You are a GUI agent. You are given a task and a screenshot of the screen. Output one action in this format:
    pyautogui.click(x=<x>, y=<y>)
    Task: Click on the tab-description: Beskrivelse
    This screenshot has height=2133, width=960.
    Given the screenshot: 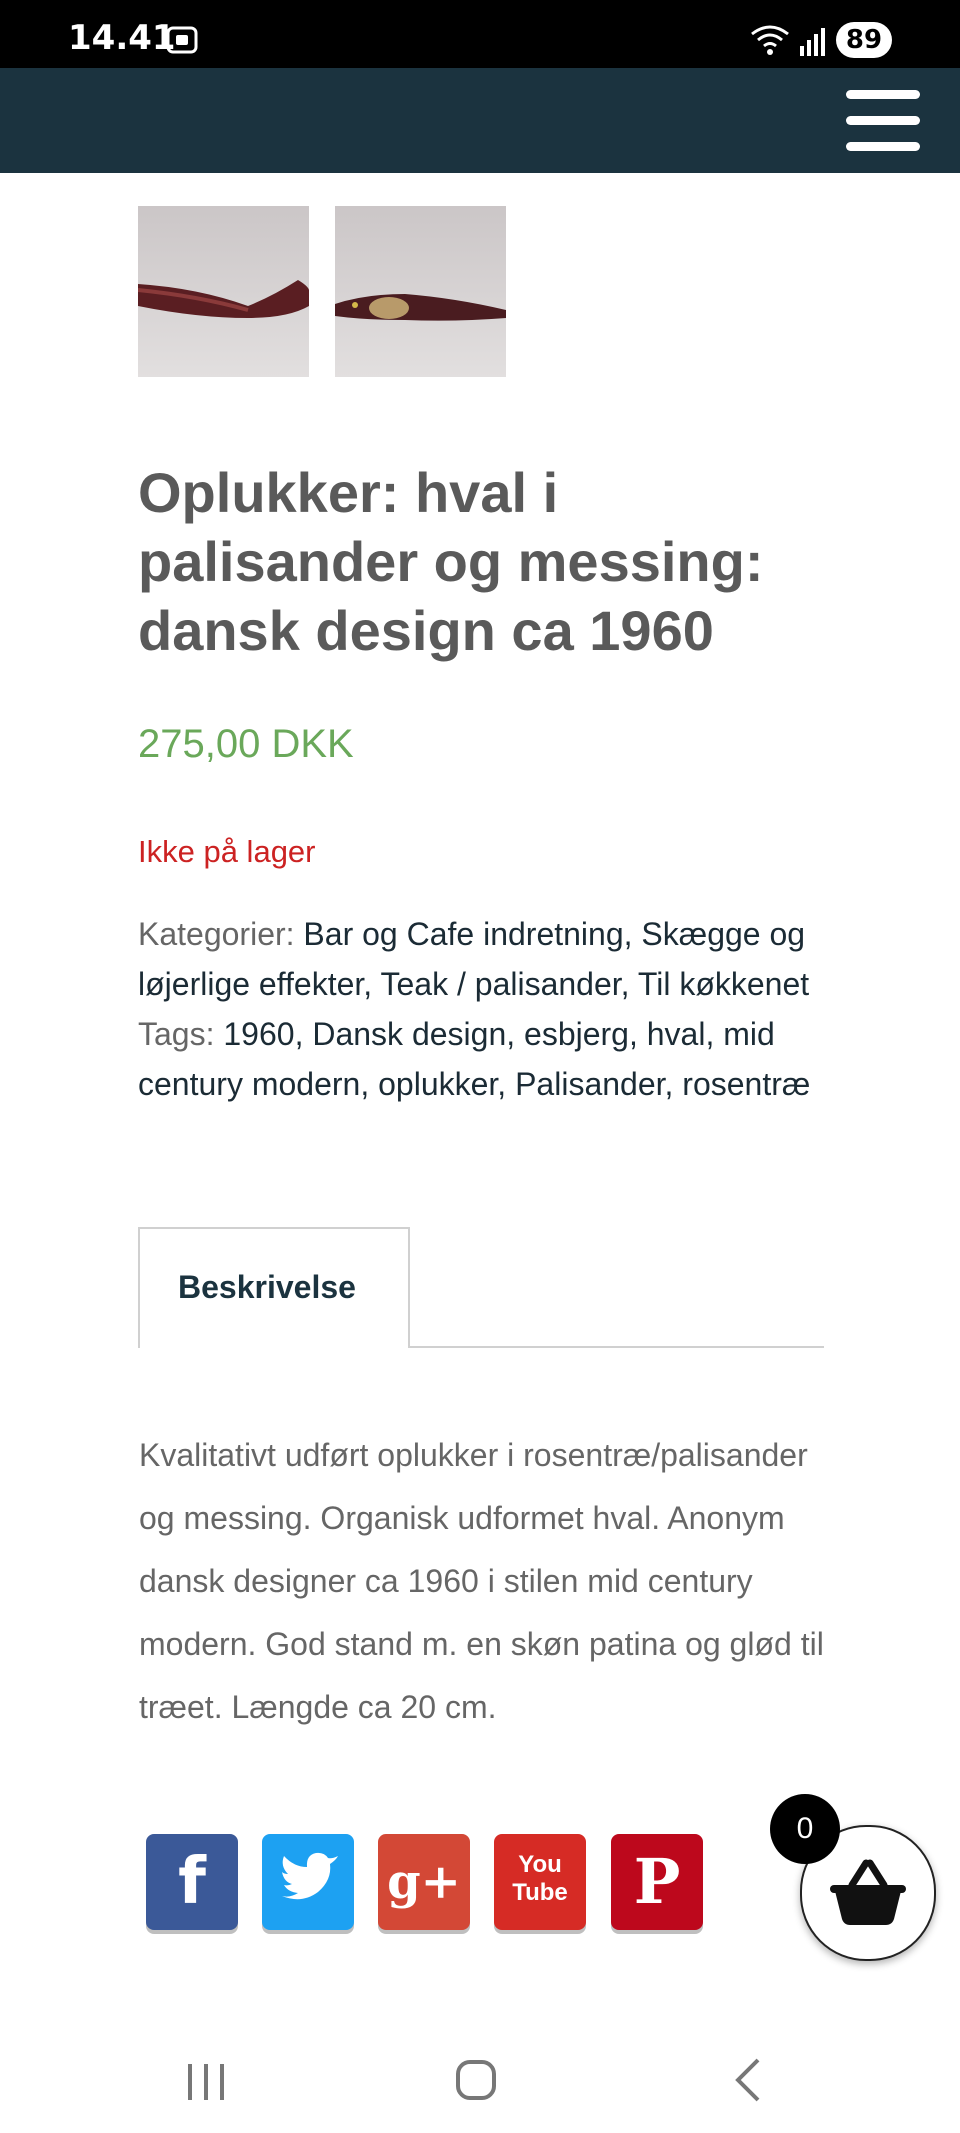 What is the action you would take?
    pyautogui.click(x=274, y=1287)
    